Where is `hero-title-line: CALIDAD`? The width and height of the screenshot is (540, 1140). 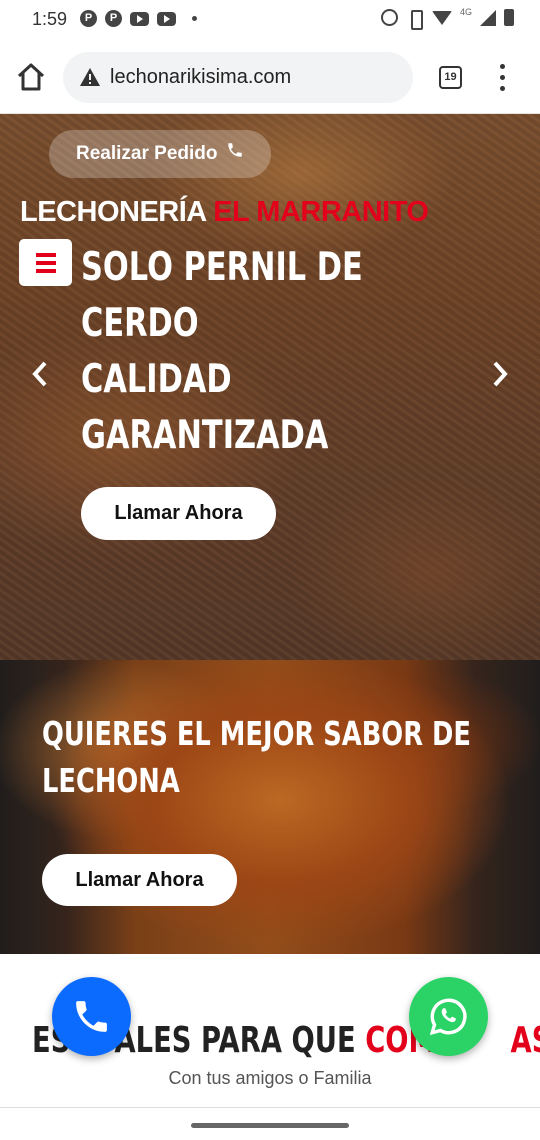
hero-title-line: CALIDAD is located at coordinates (156, 379).